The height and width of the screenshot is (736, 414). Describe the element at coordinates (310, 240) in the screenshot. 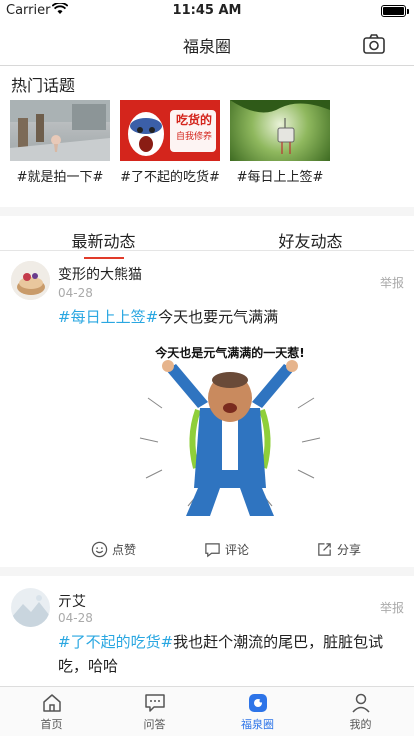

I see `tab-friends: 好友动态` at that location.